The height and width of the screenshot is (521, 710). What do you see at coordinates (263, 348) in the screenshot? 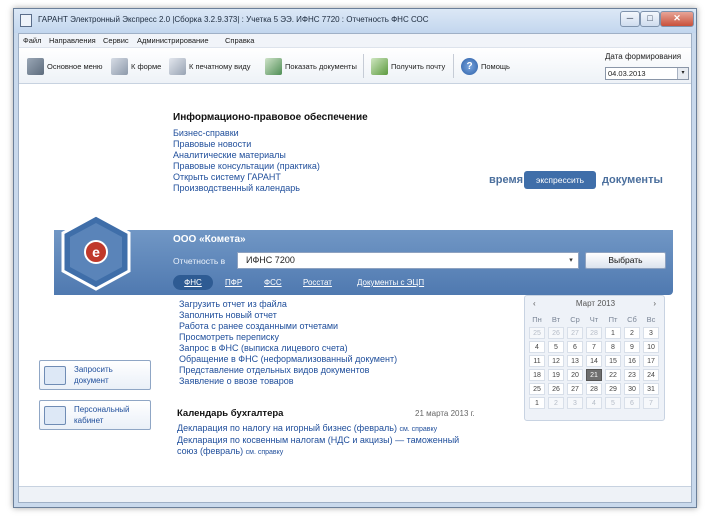
I see `task-fns-request: Запрос в ФНС (выписка лицевого счета)` at bounding box center [263, 348].